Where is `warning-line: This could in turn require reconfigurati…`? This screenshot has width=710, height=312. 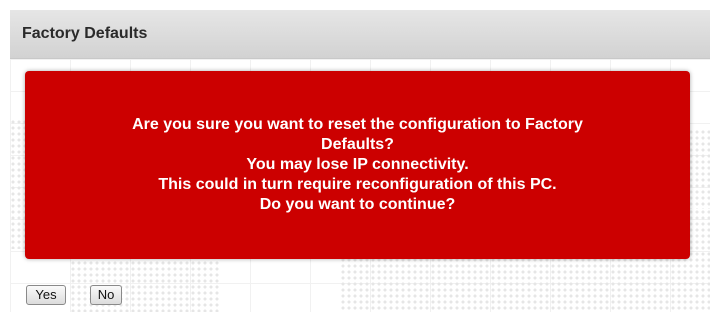
warning-line: This could in turn require reconfigurati… is located at coordinates (357, 184).